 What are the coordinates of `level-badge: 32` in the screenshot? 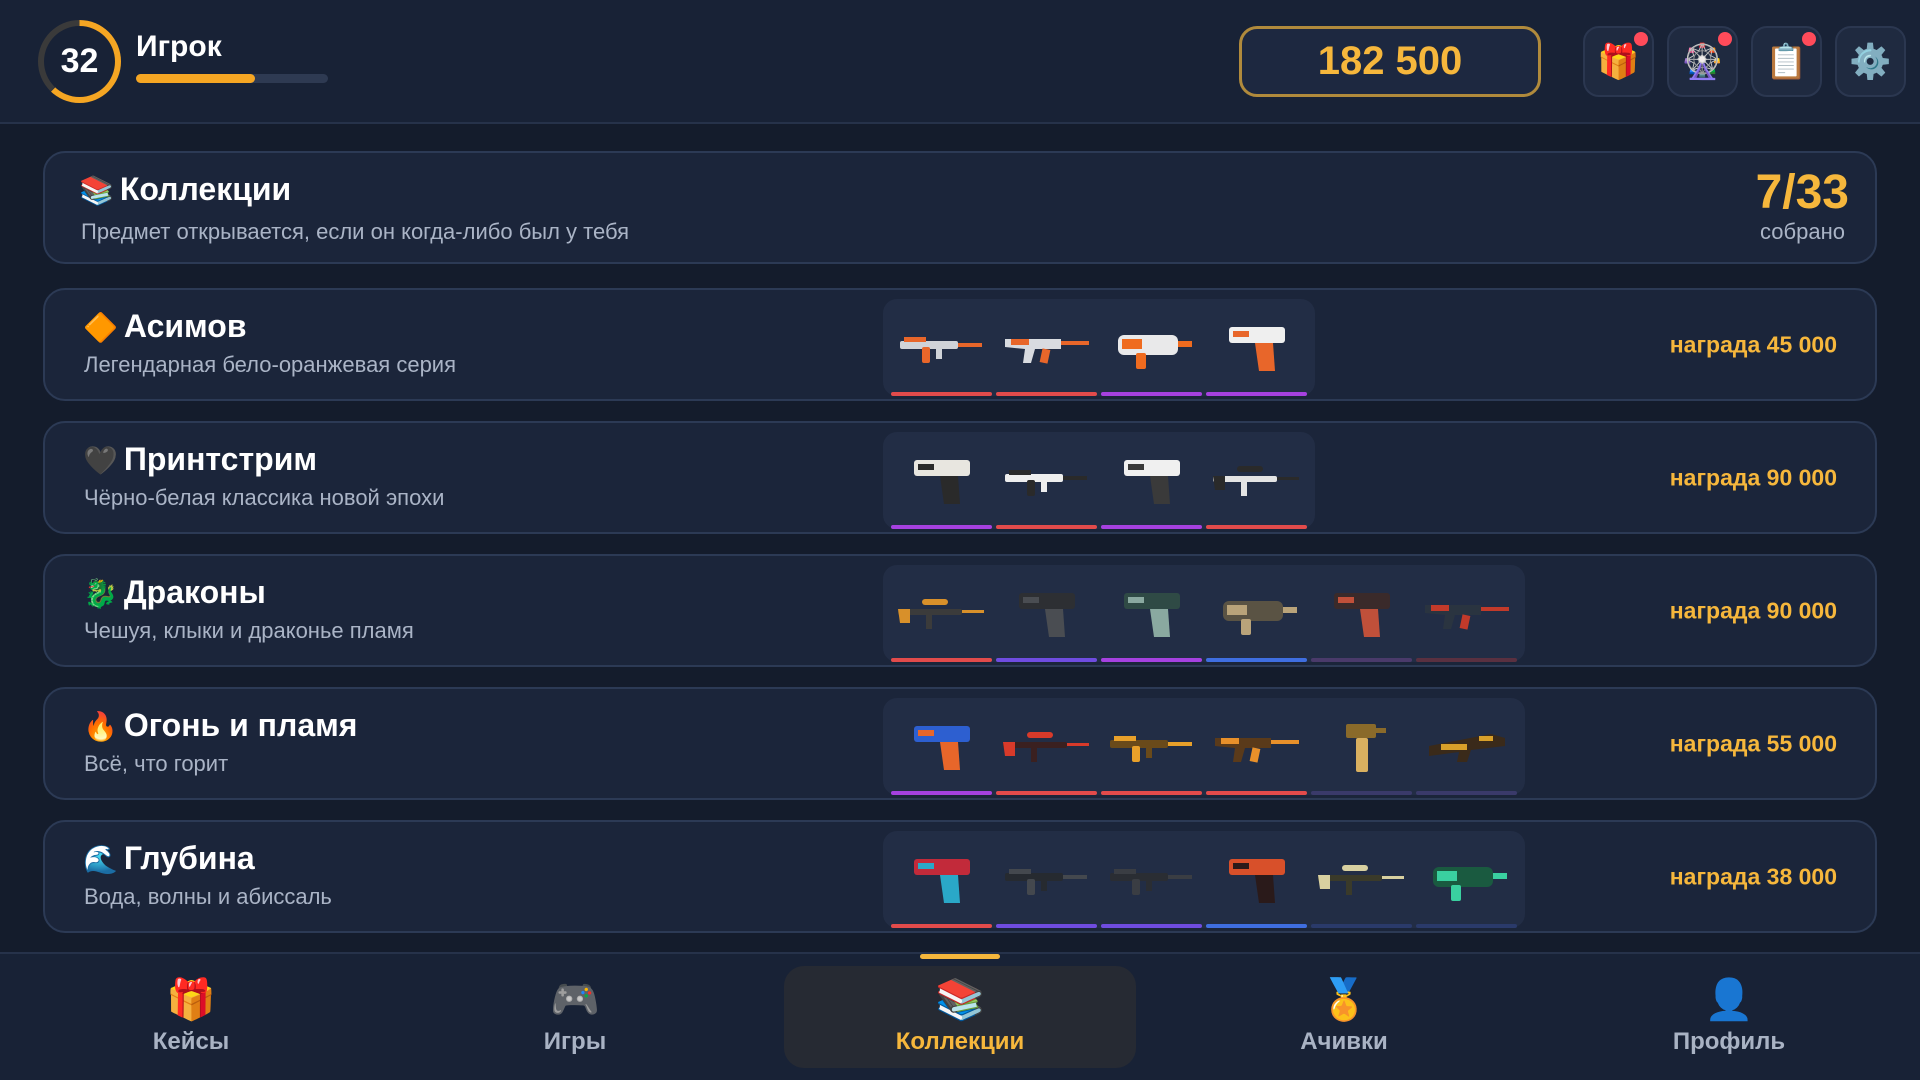 It's located at (79, 61).